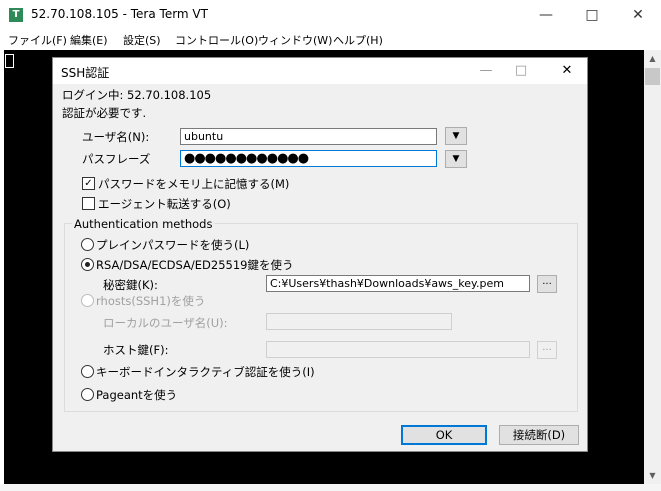 This screenshot has width=661, height=491. I want to click on private-key-label: 秘密鍵(K):, so click(130, 285).